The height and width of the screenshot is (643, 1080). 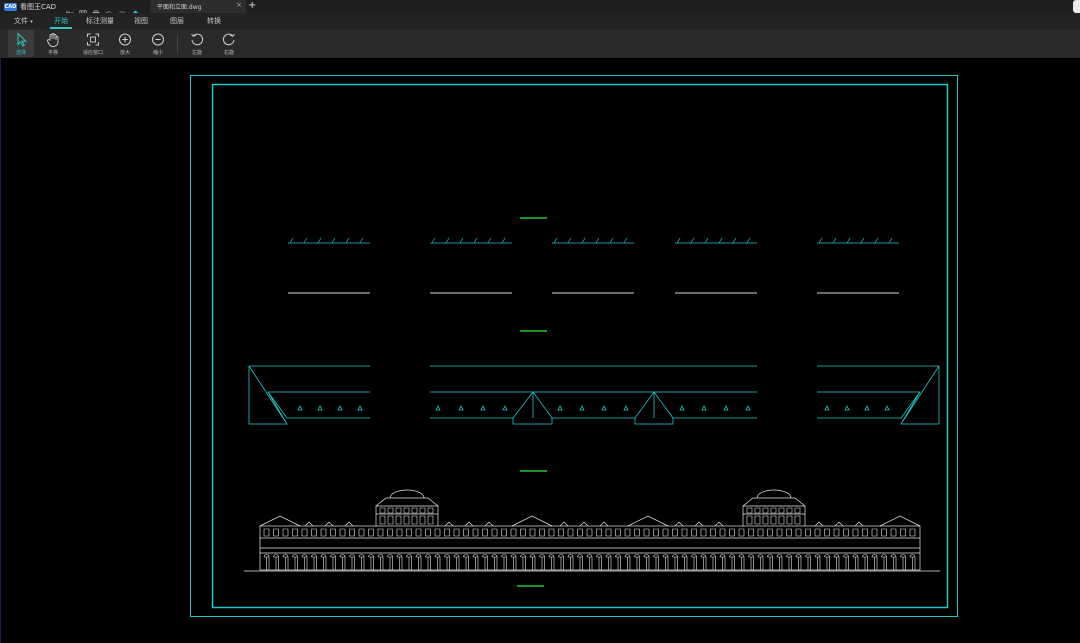 What do you see at coordinates (125, 39) in the screenshot?
I see `zoom-in-icon` at bounding box center [125, 39].